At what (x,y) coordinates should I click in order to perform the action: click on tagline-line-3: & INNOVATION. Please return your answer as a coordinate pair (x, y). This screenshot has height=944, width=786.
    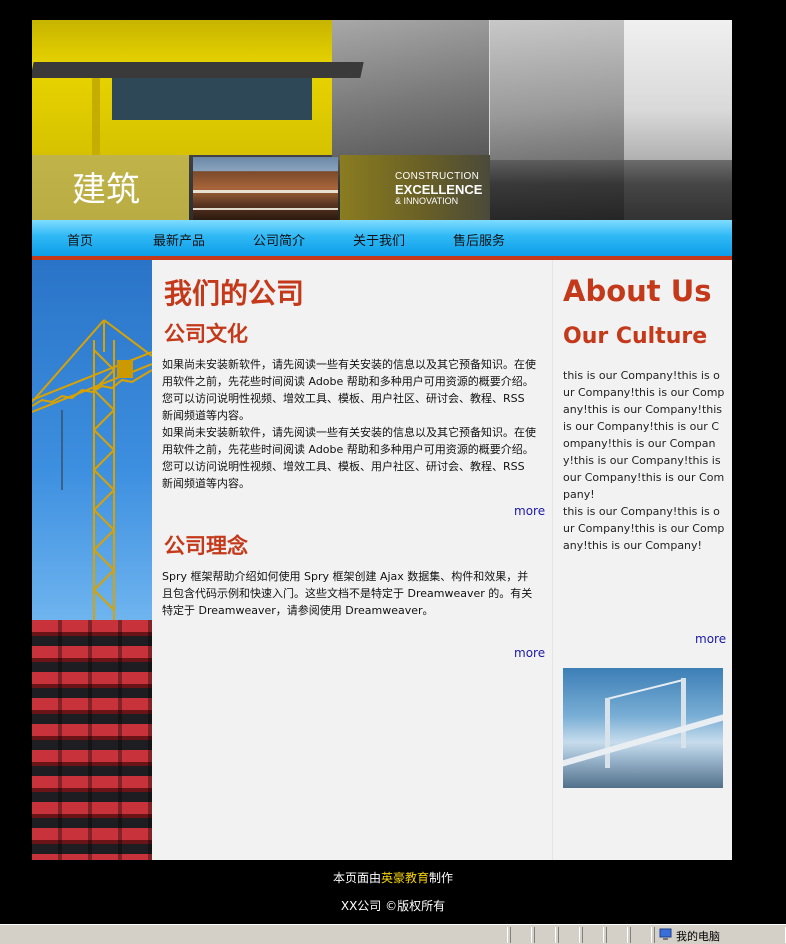
    Looking at the image, I should click on (427, 201).